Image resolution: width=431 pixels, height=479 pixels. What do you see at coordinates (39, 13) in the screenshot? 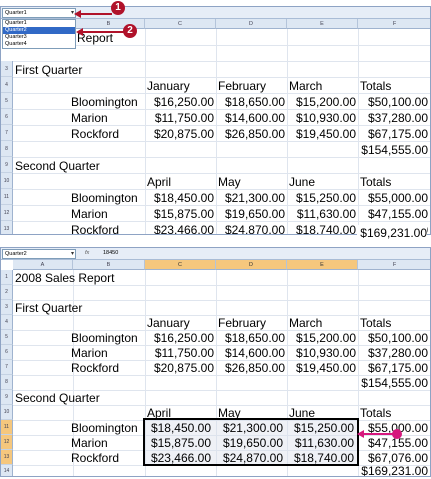
I see `name-box: Quarter1 ▾` at bounding box center [39, 13].